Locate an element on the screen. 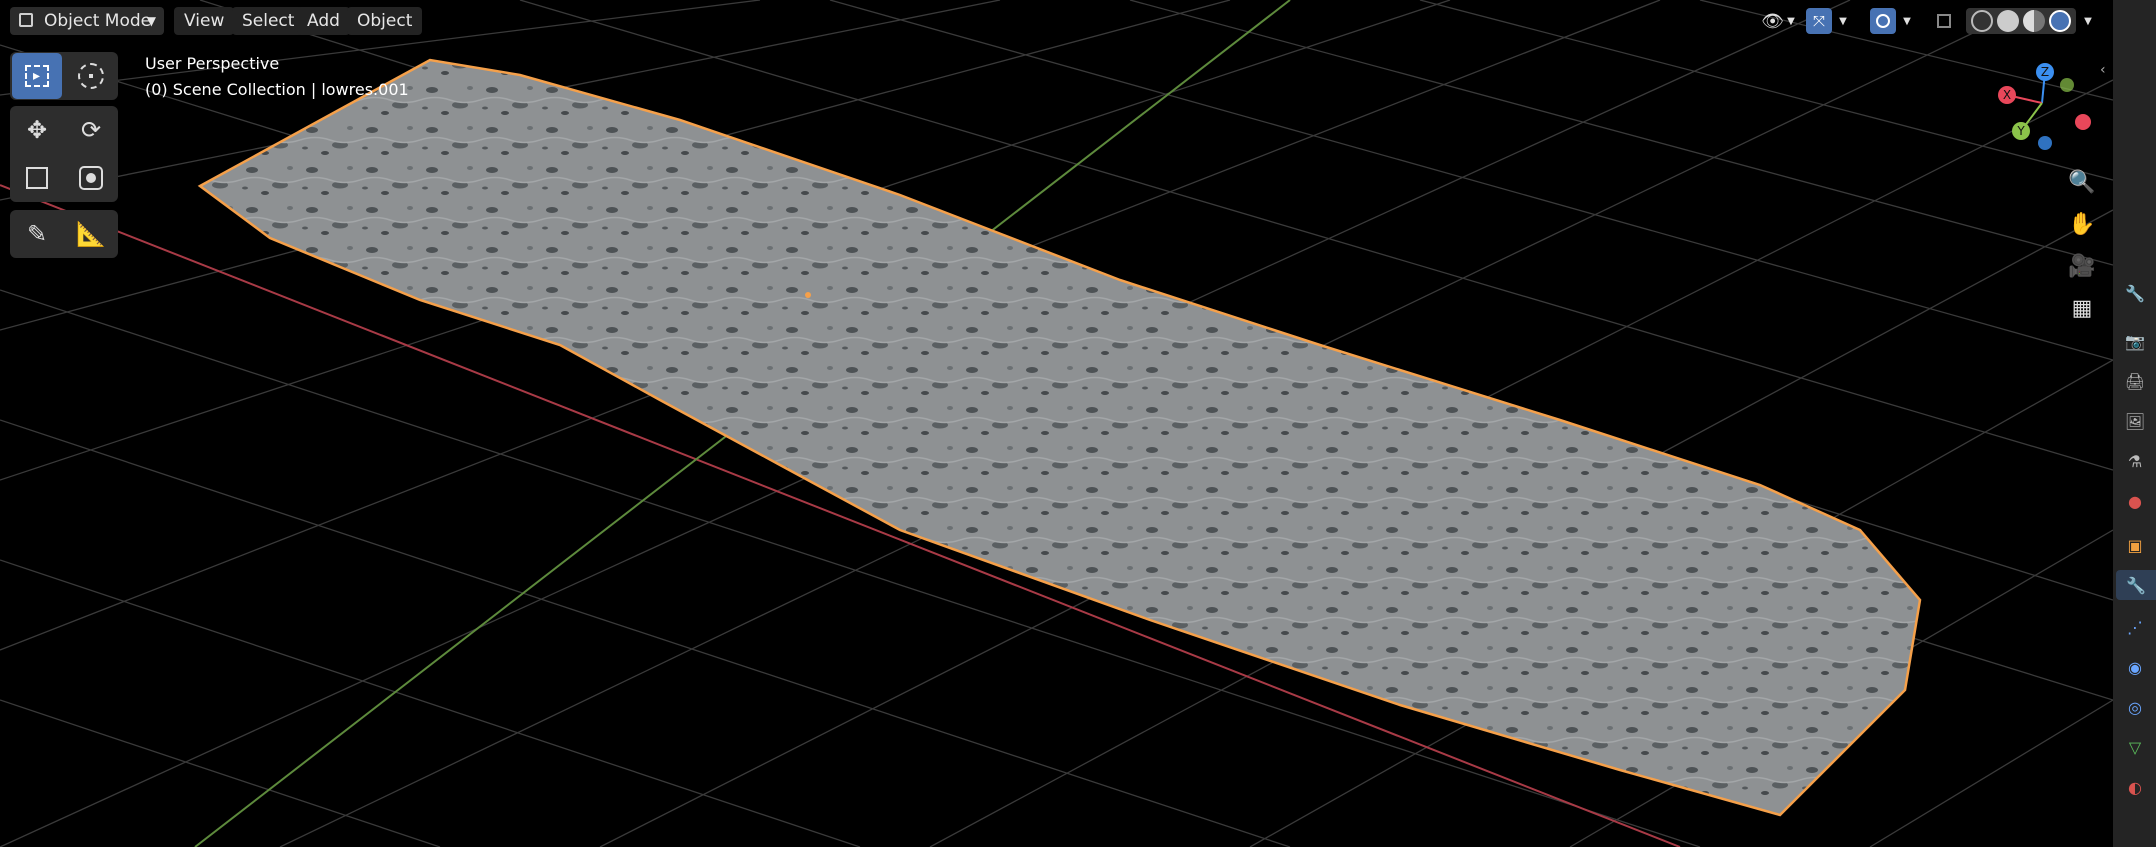  object-tab: ▣ is located at coordinates (2135, 545).